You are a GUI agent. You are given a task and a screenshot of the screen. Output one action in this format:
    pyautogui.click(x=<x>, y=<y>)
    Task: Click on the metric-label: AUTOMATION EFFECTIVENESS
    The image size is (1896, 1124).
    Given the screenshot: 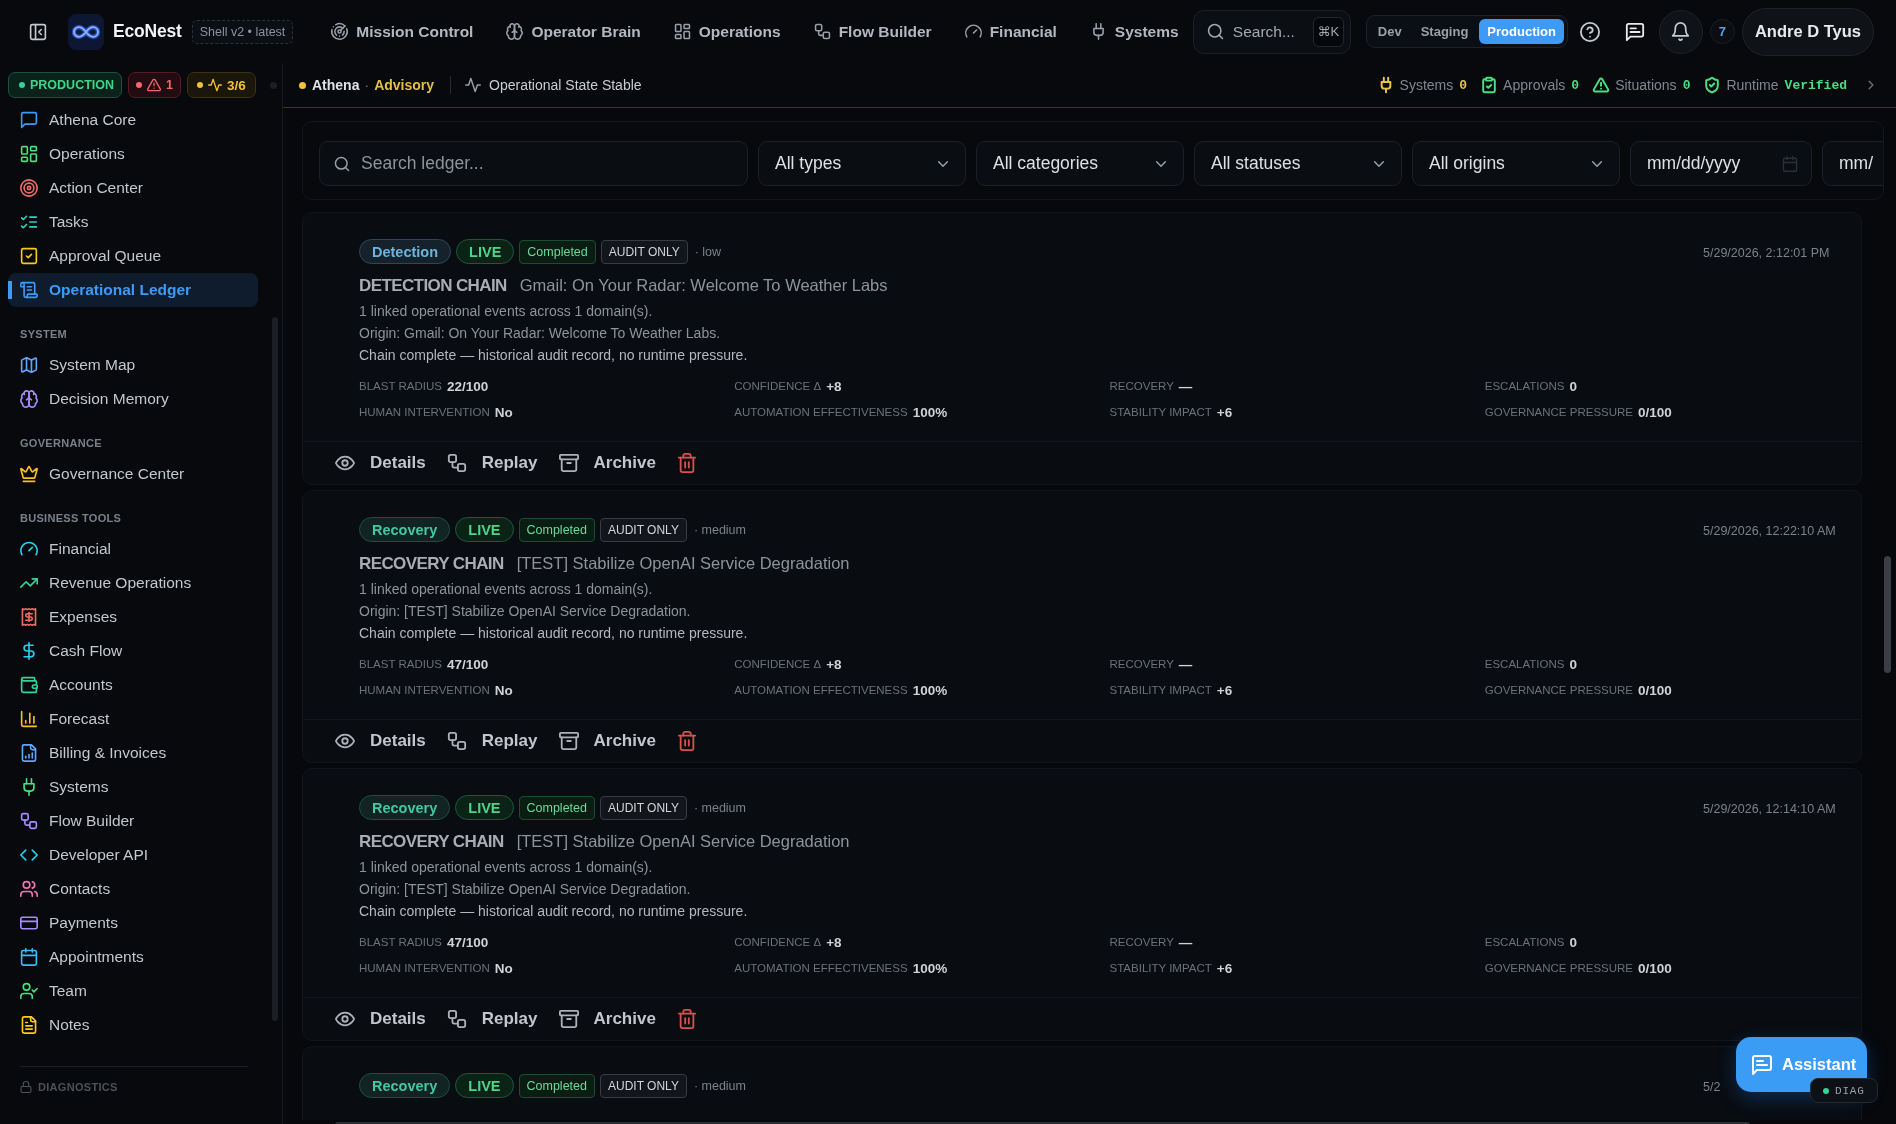 What is the action you would take?
    pyautogui.click(x=821, y=690)
    